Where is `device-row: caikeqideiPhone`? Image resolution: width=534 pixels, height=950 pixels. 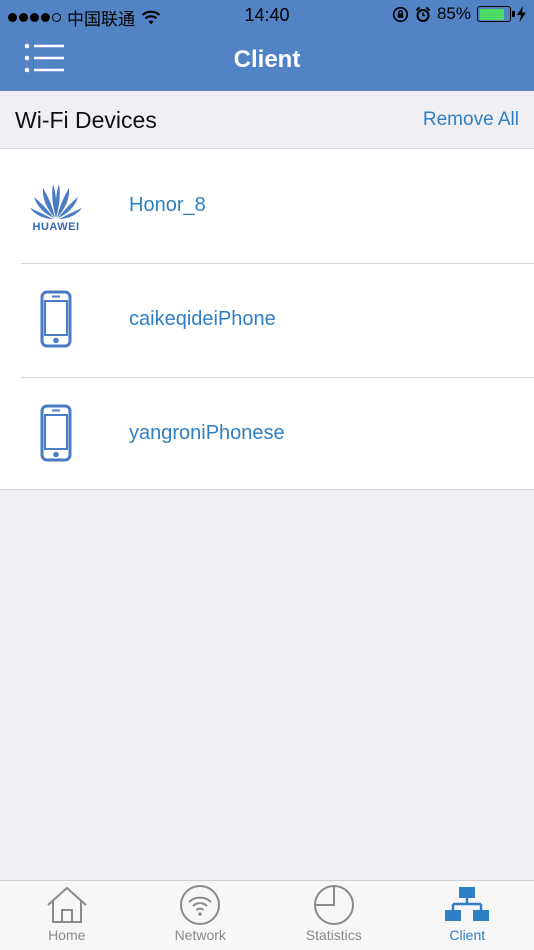
device-row: caikeqideiPhone is located at coordinates (267, 320).